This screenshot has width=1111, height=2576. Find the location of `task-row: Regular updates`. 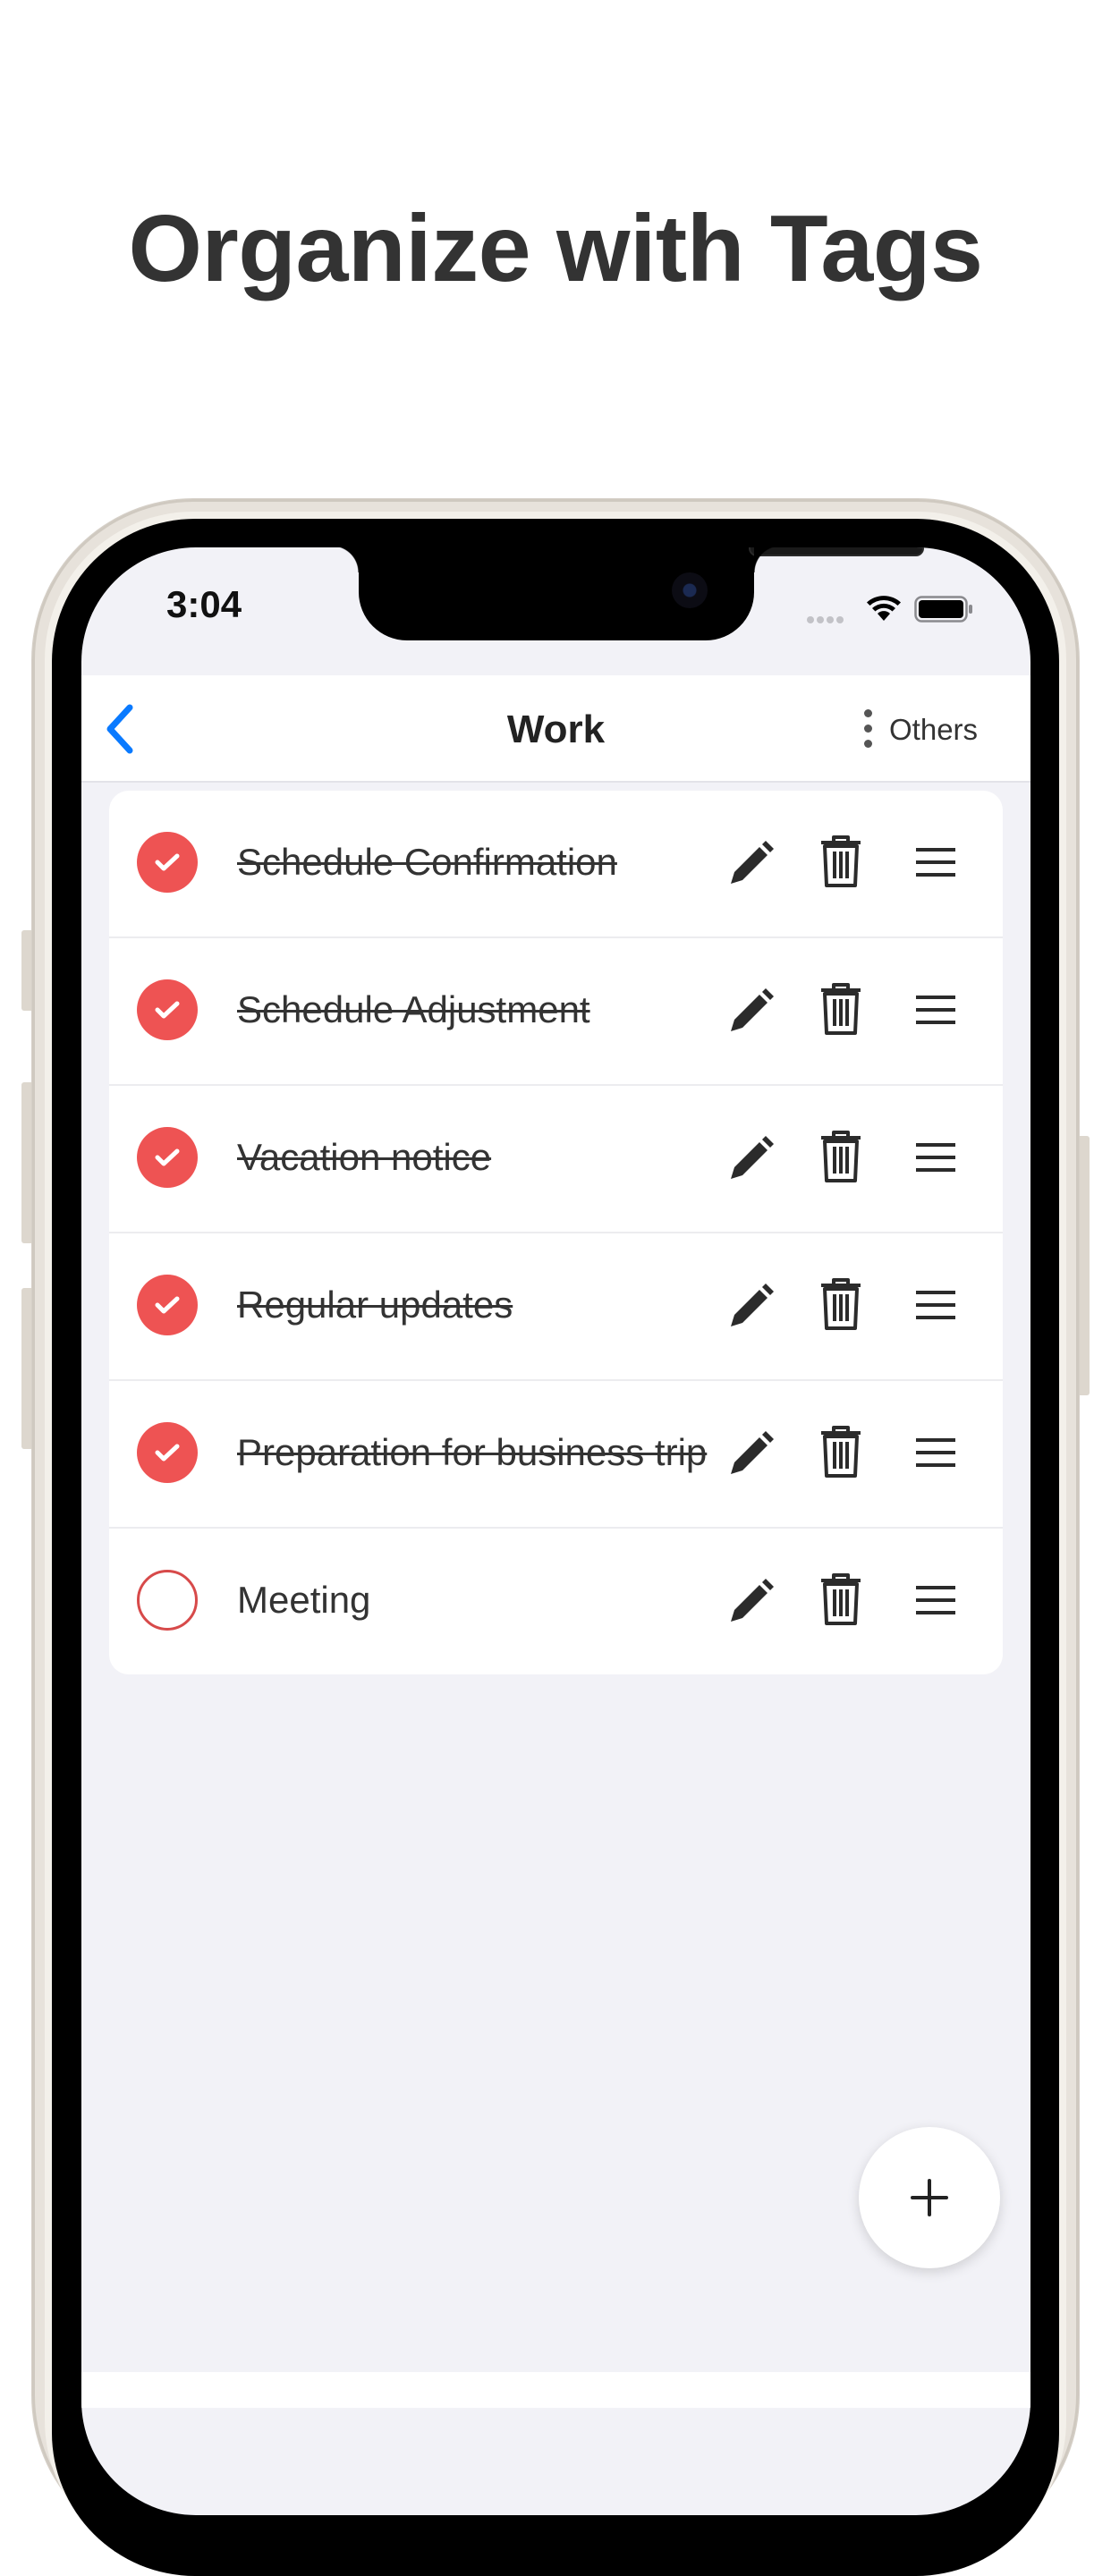

task-row: Regular updates is located at coordinates (556, 1307).